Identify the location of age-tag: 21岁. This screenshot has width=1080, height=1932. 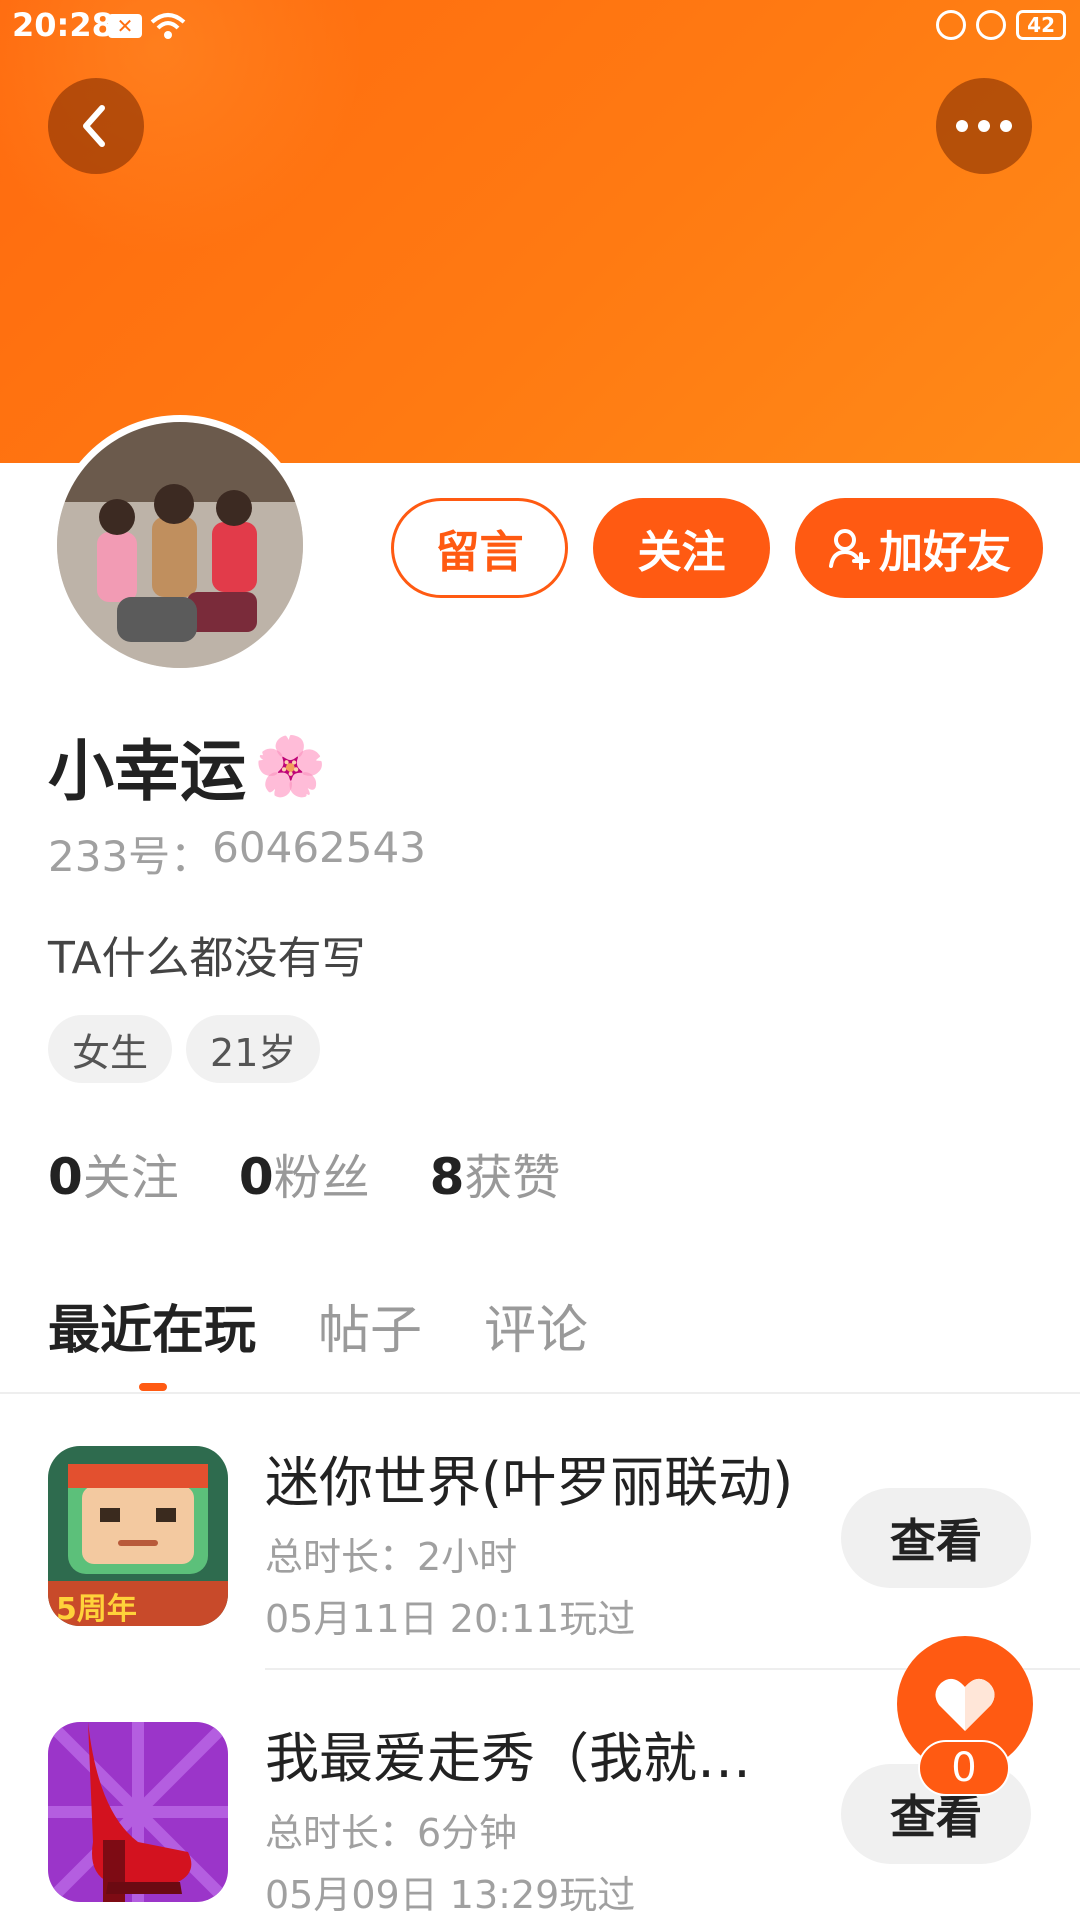
(253, 1049).